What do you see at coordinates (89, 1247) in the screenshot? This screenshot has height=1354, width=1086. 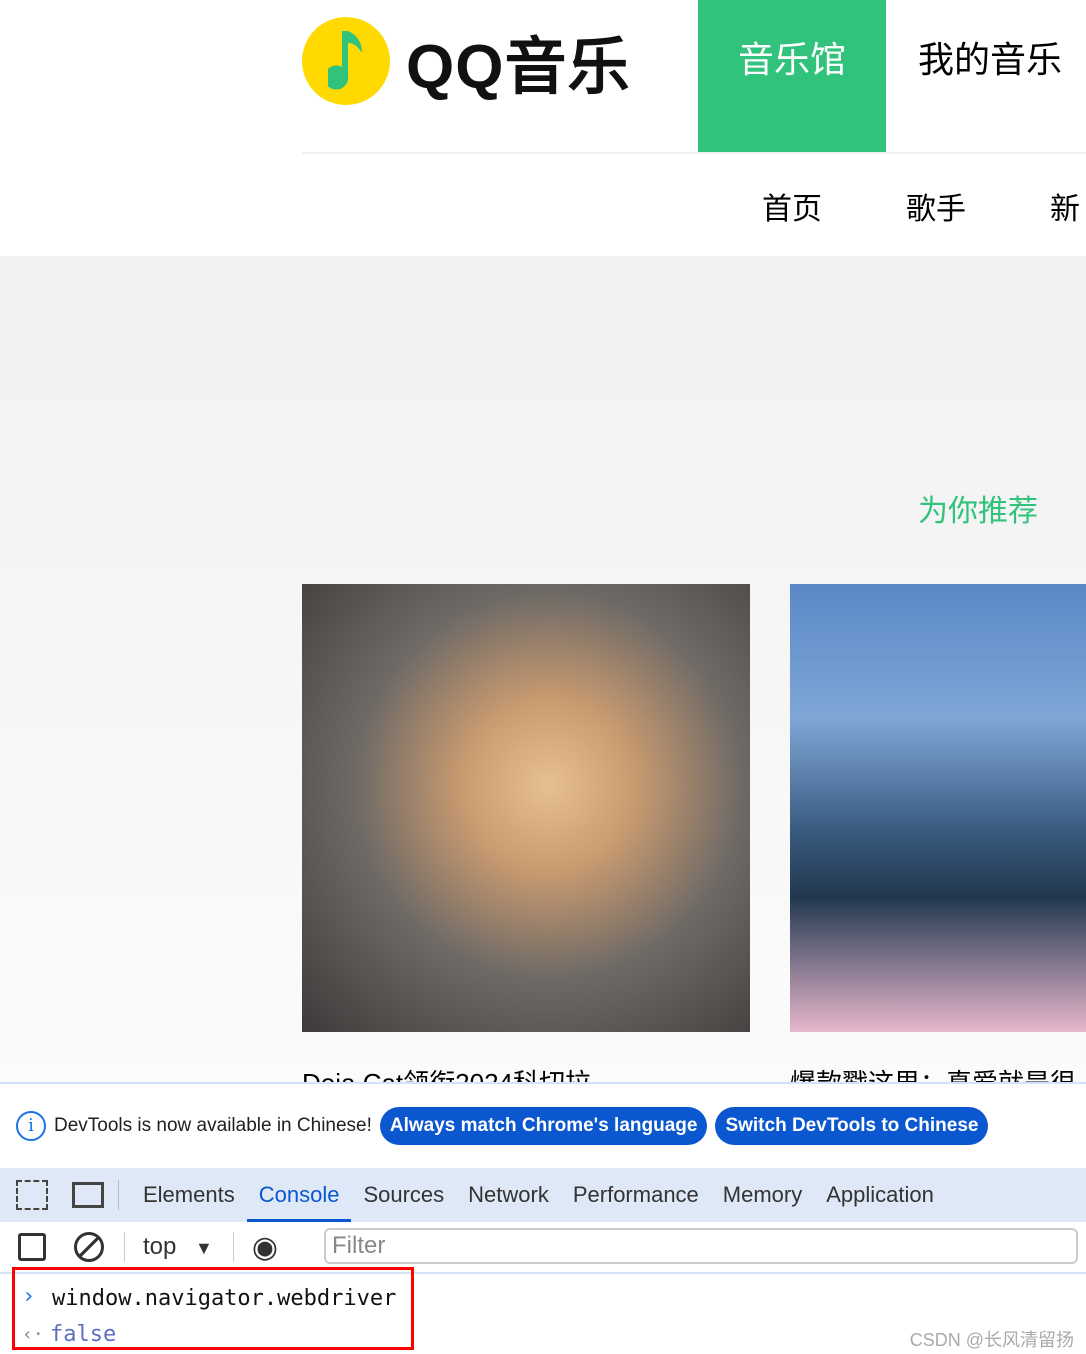 I see `clear-console-icon` at bounding box center [89, 1247].